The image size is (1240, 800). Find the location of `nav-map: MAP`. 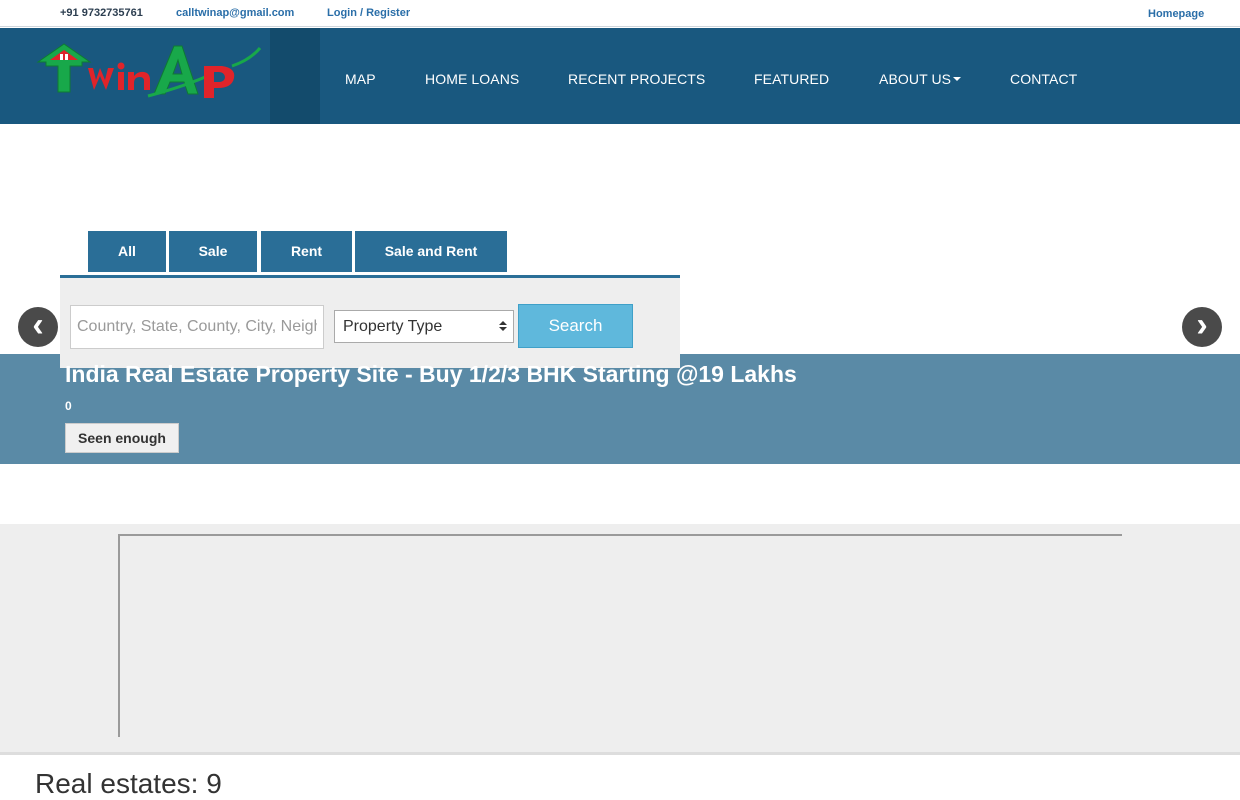

nav-map: MAP is located at coordinates (360, 79).